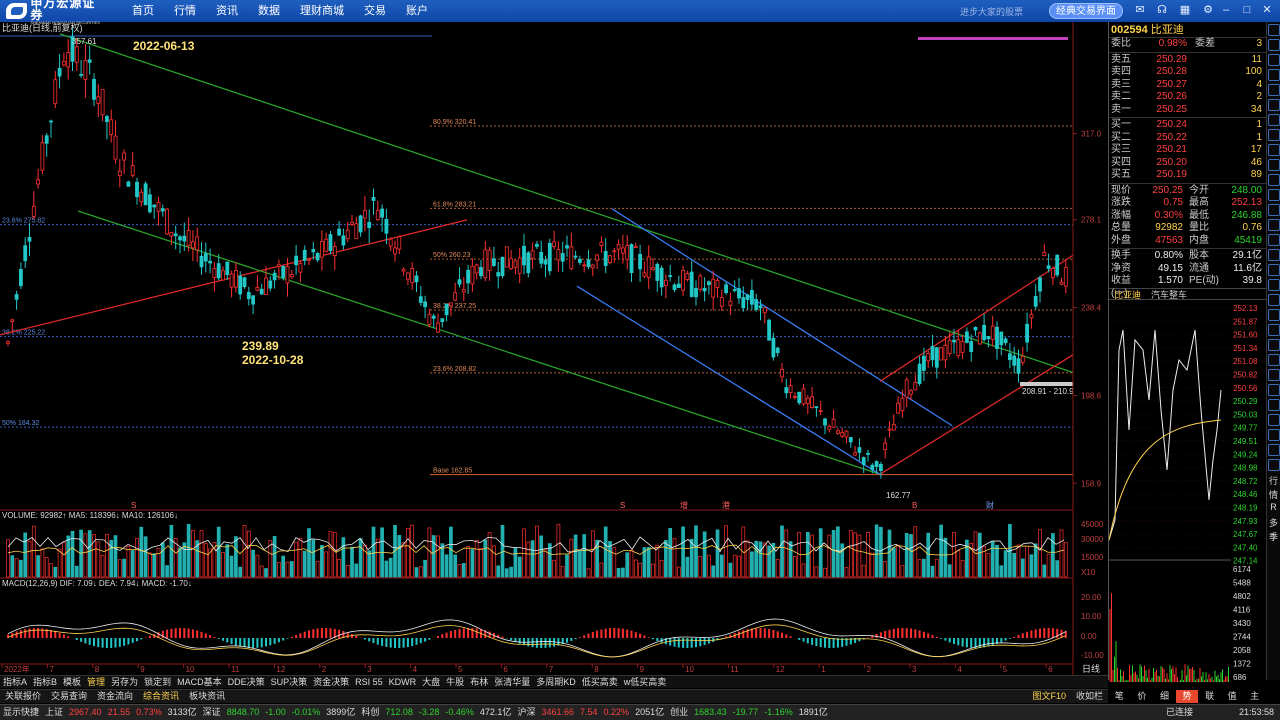  I want to click on index-name: 科创, so click(370, 712).